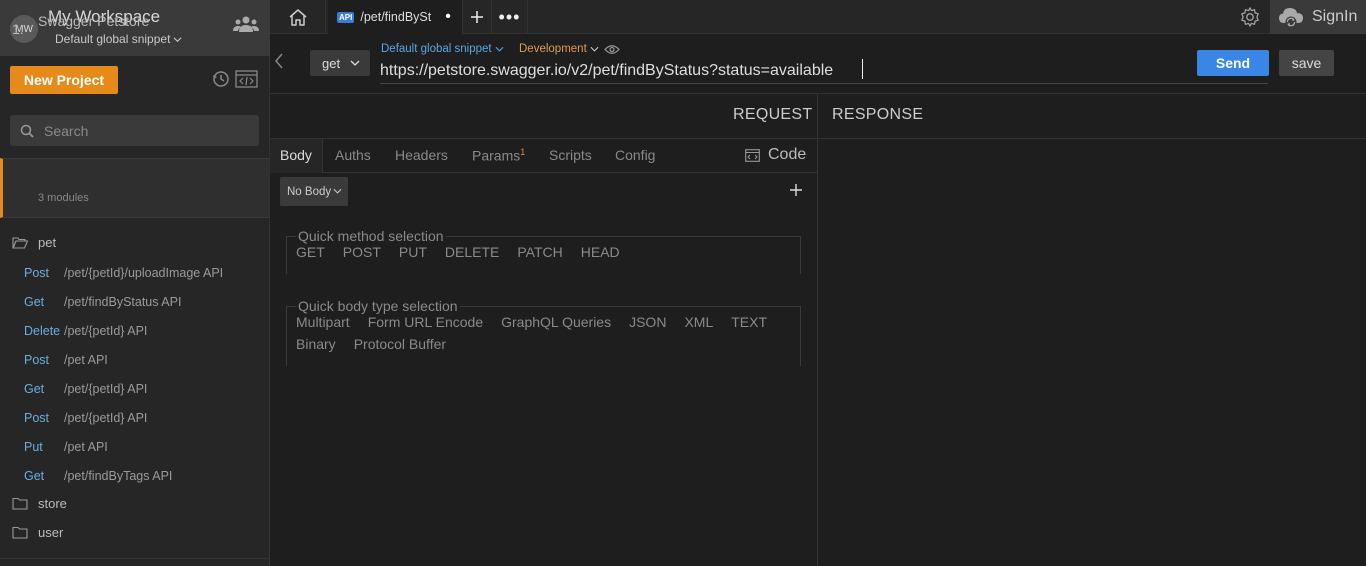 The image size is (1366, 566). I want to click on quick-body-legend: Quick body type selection, so click(378, 306).